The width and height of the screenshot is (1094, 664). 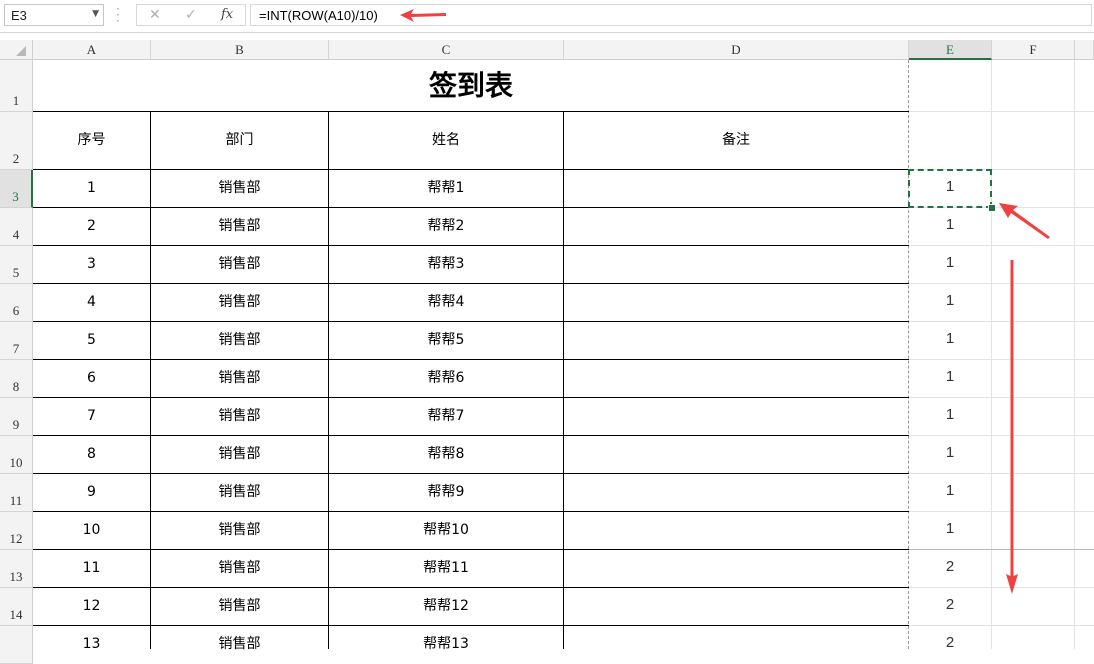 I want to click on cell-name: 帮帮8, so click(x=446, y=454).